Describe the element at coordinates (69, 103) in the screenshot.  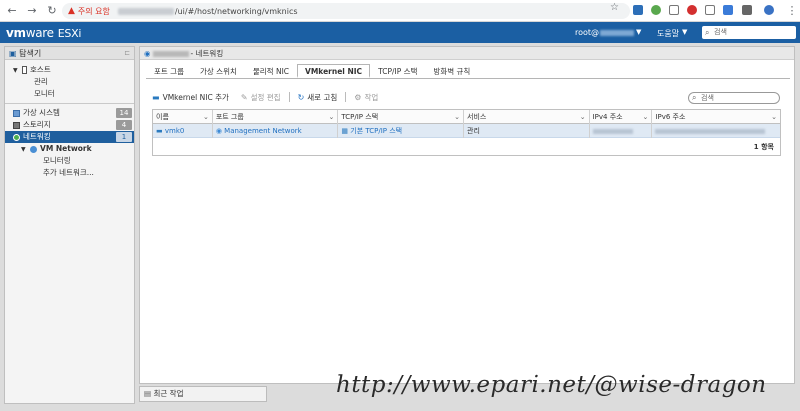
I see `nav-divider` at that location.